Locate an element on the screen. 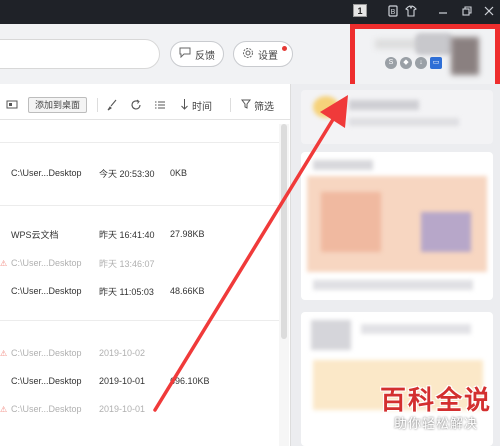 The height and width of the screenshot is (446, 500). filter-icon is located at coordinates (246, 105).